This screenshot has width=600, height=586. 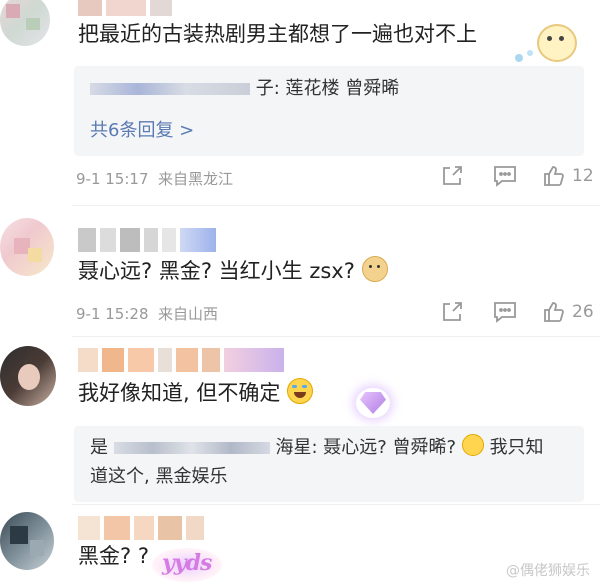 What do you see at coordinates (317, 447) in the screenshot?
I see `reply-line: 是 海星: 聂心远? 曾舜晞? 我只知` at bounding box center [317, 447].